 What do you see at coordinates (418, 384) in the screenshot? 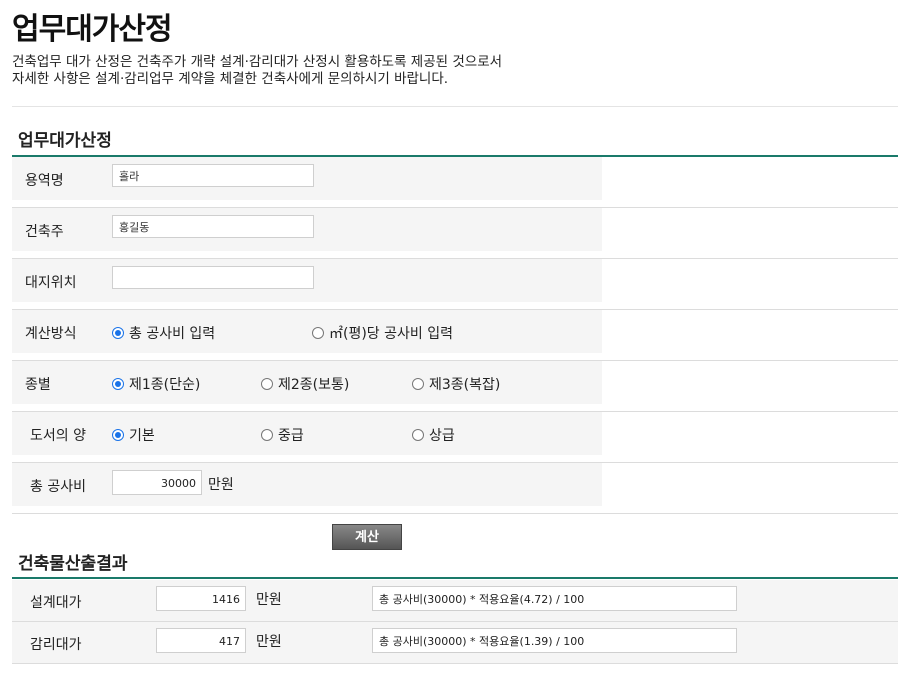
I see `radio-category-3-indicator` at bounding box center [418, 384].